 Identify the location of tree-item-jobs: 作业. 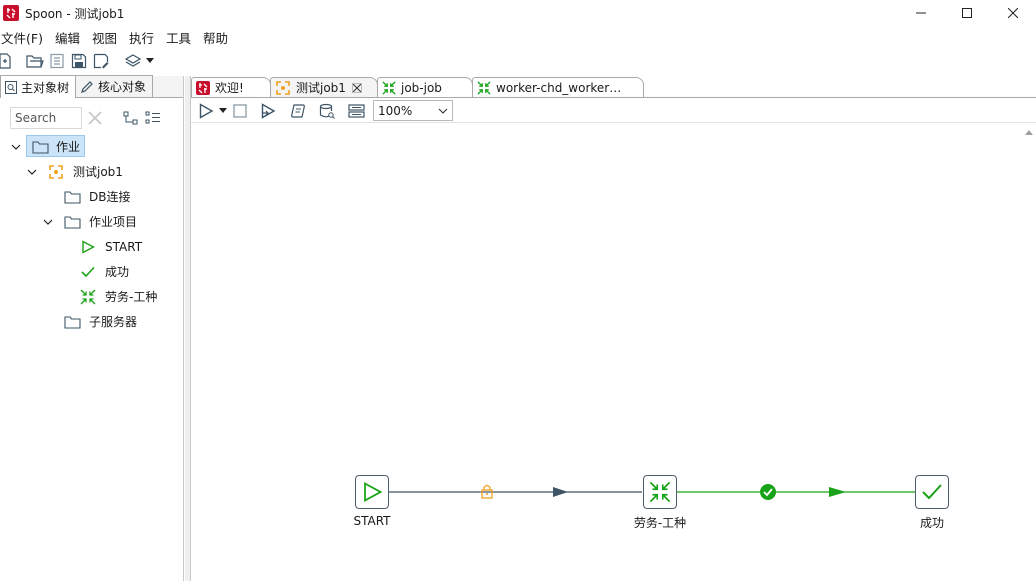
(92, 146).